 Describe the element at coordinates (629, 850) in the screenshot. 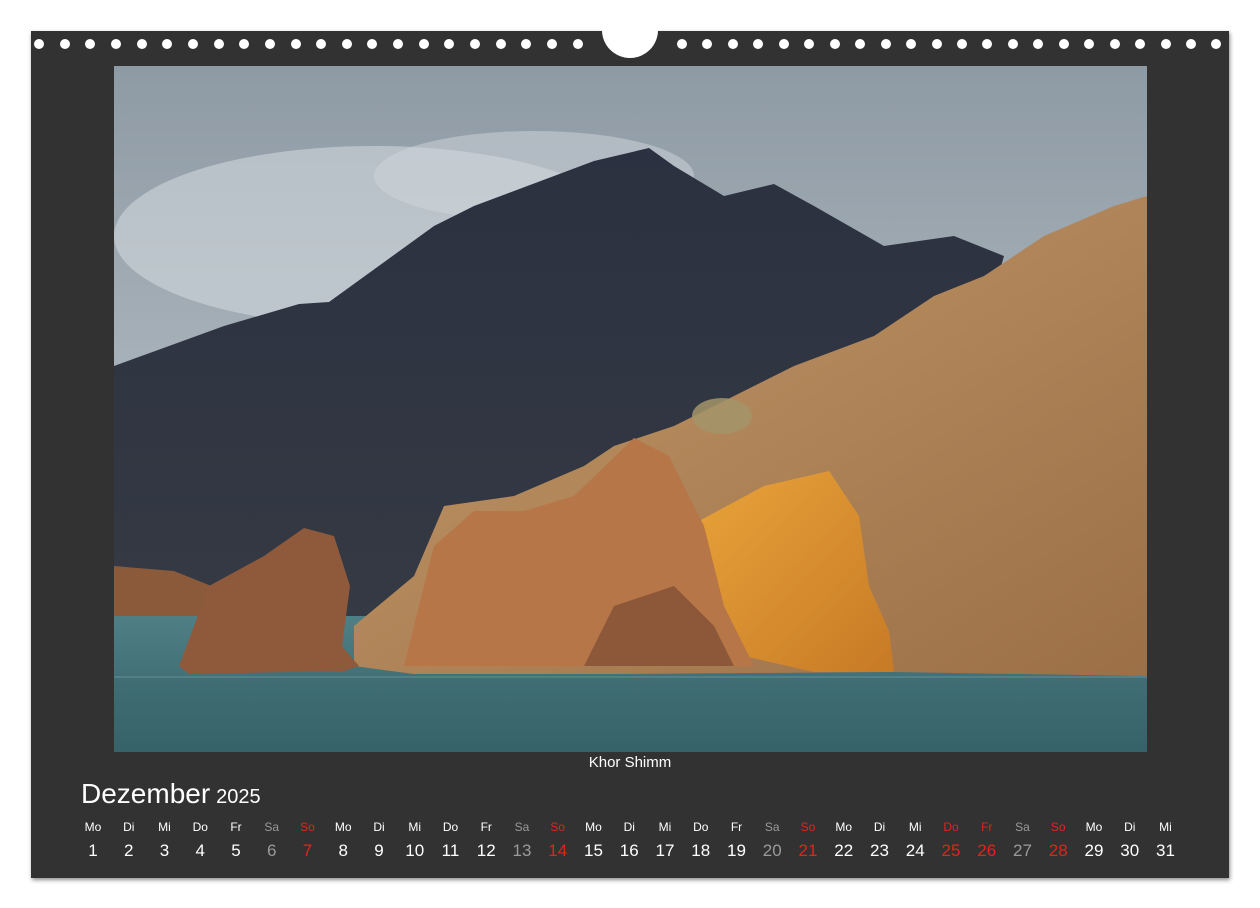

I see `day-number: 16` at that location.